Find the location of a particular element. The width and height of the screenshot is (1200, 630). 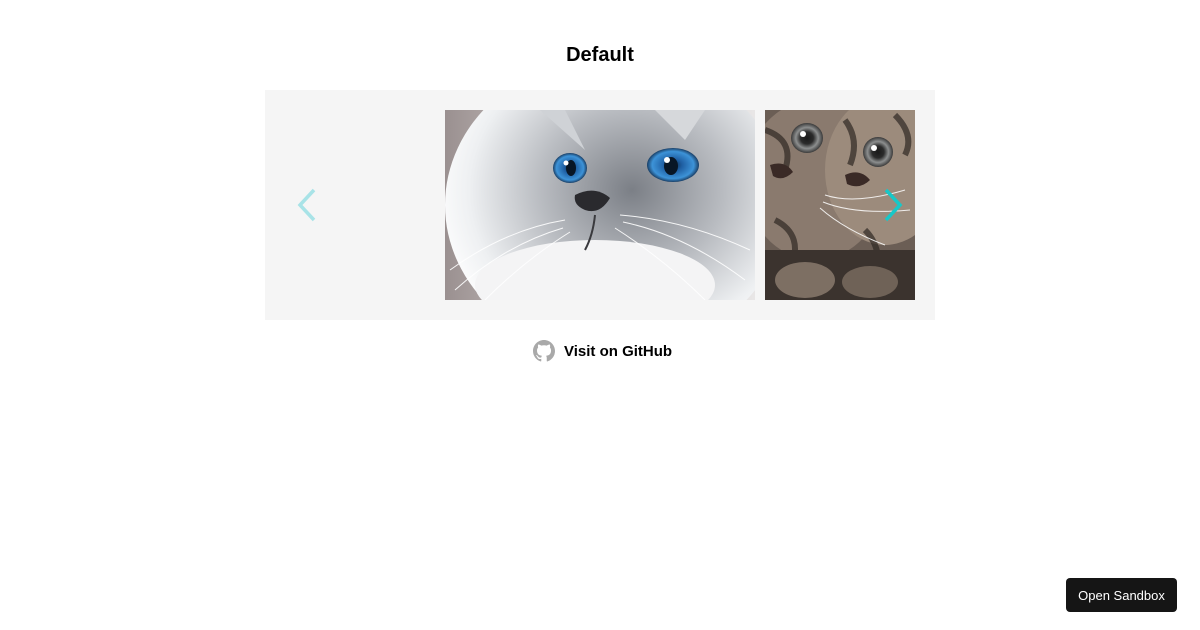

page-title: Default is located at coordinates (600, 55).